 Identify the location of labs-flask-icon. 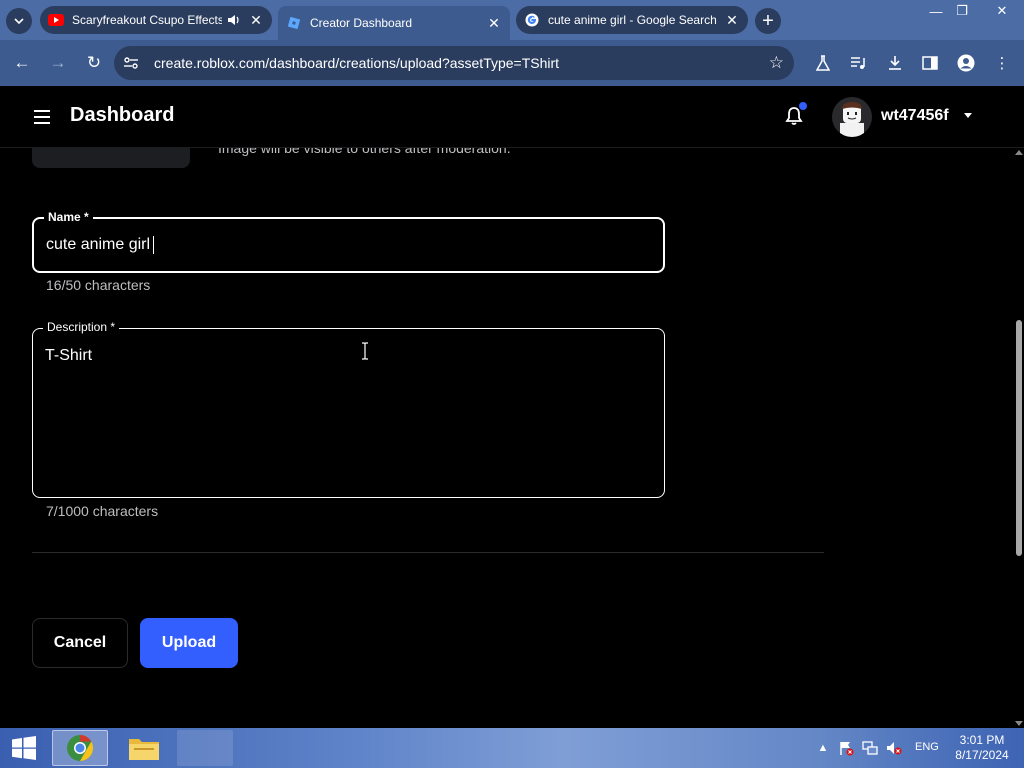
(823, 63).